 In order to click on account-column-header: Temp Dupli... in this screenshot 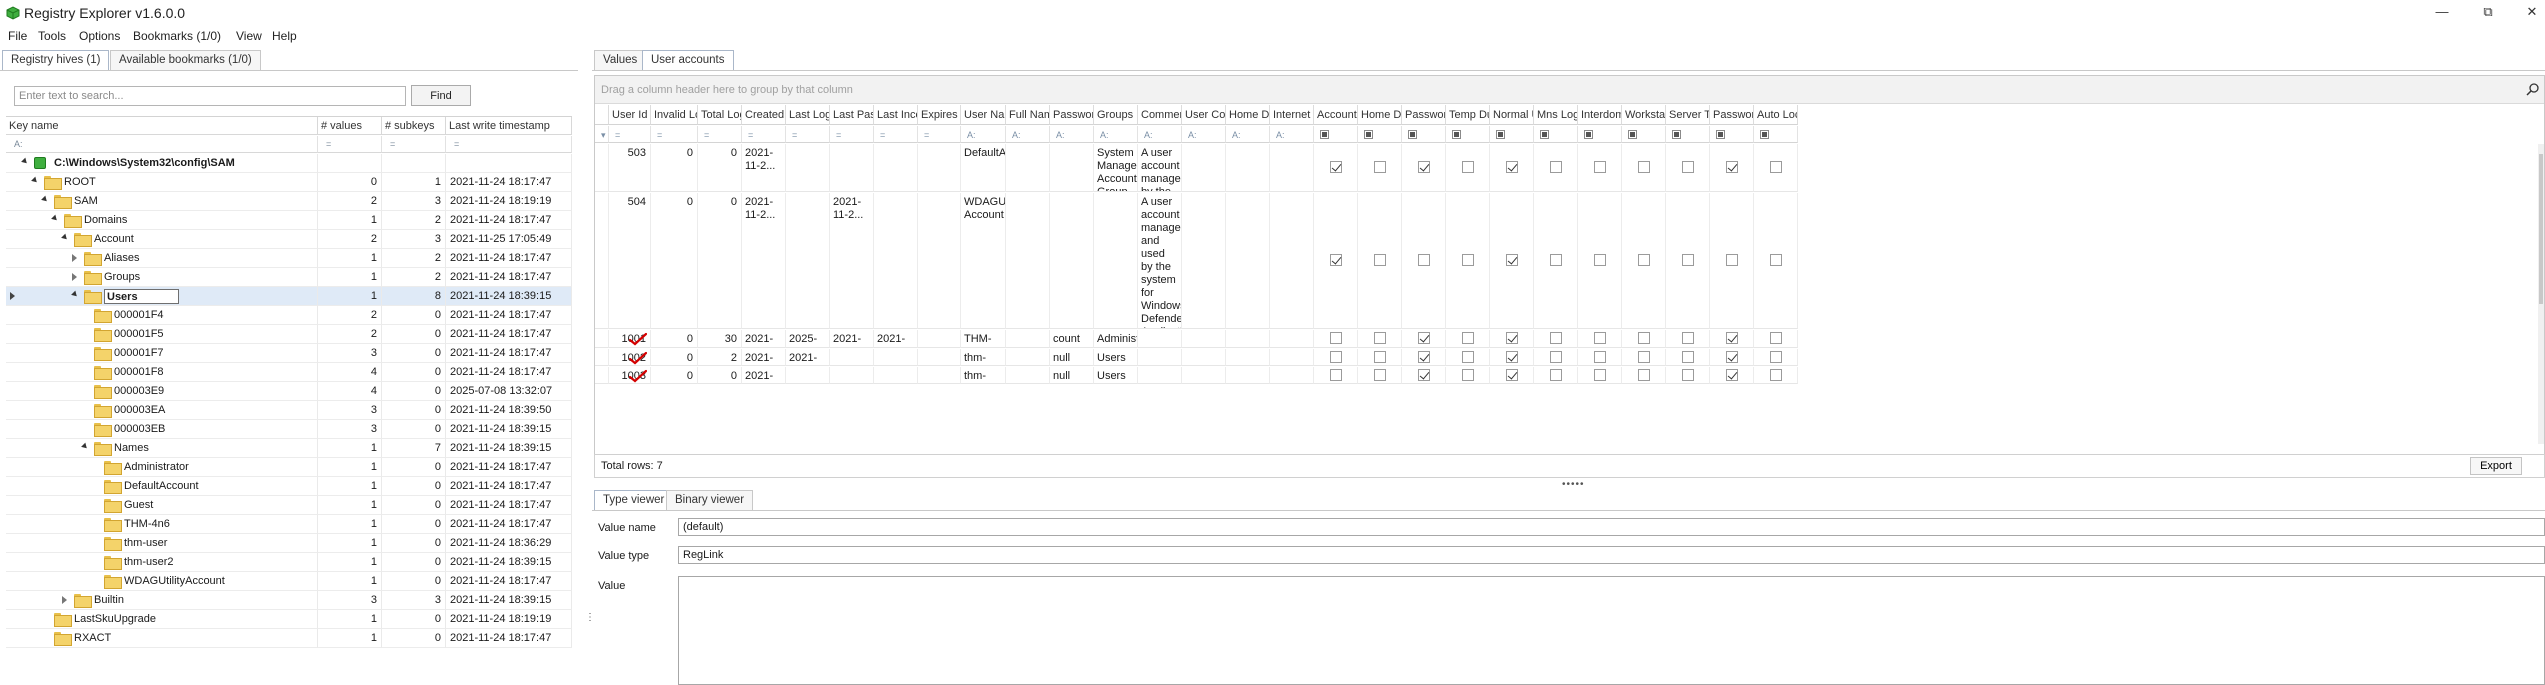, I will do `click(1468, 115)`.